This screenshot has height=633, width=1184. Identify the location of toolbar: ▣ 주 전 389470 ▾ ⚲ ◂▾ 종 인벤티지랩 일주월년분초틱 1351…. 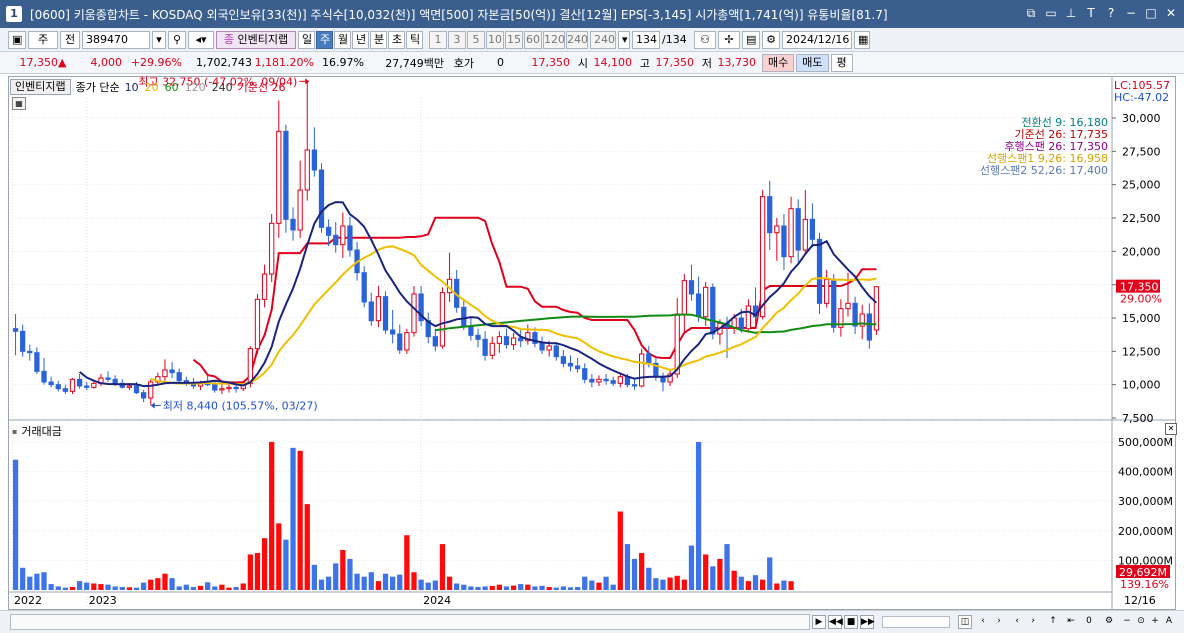
(592, 40).